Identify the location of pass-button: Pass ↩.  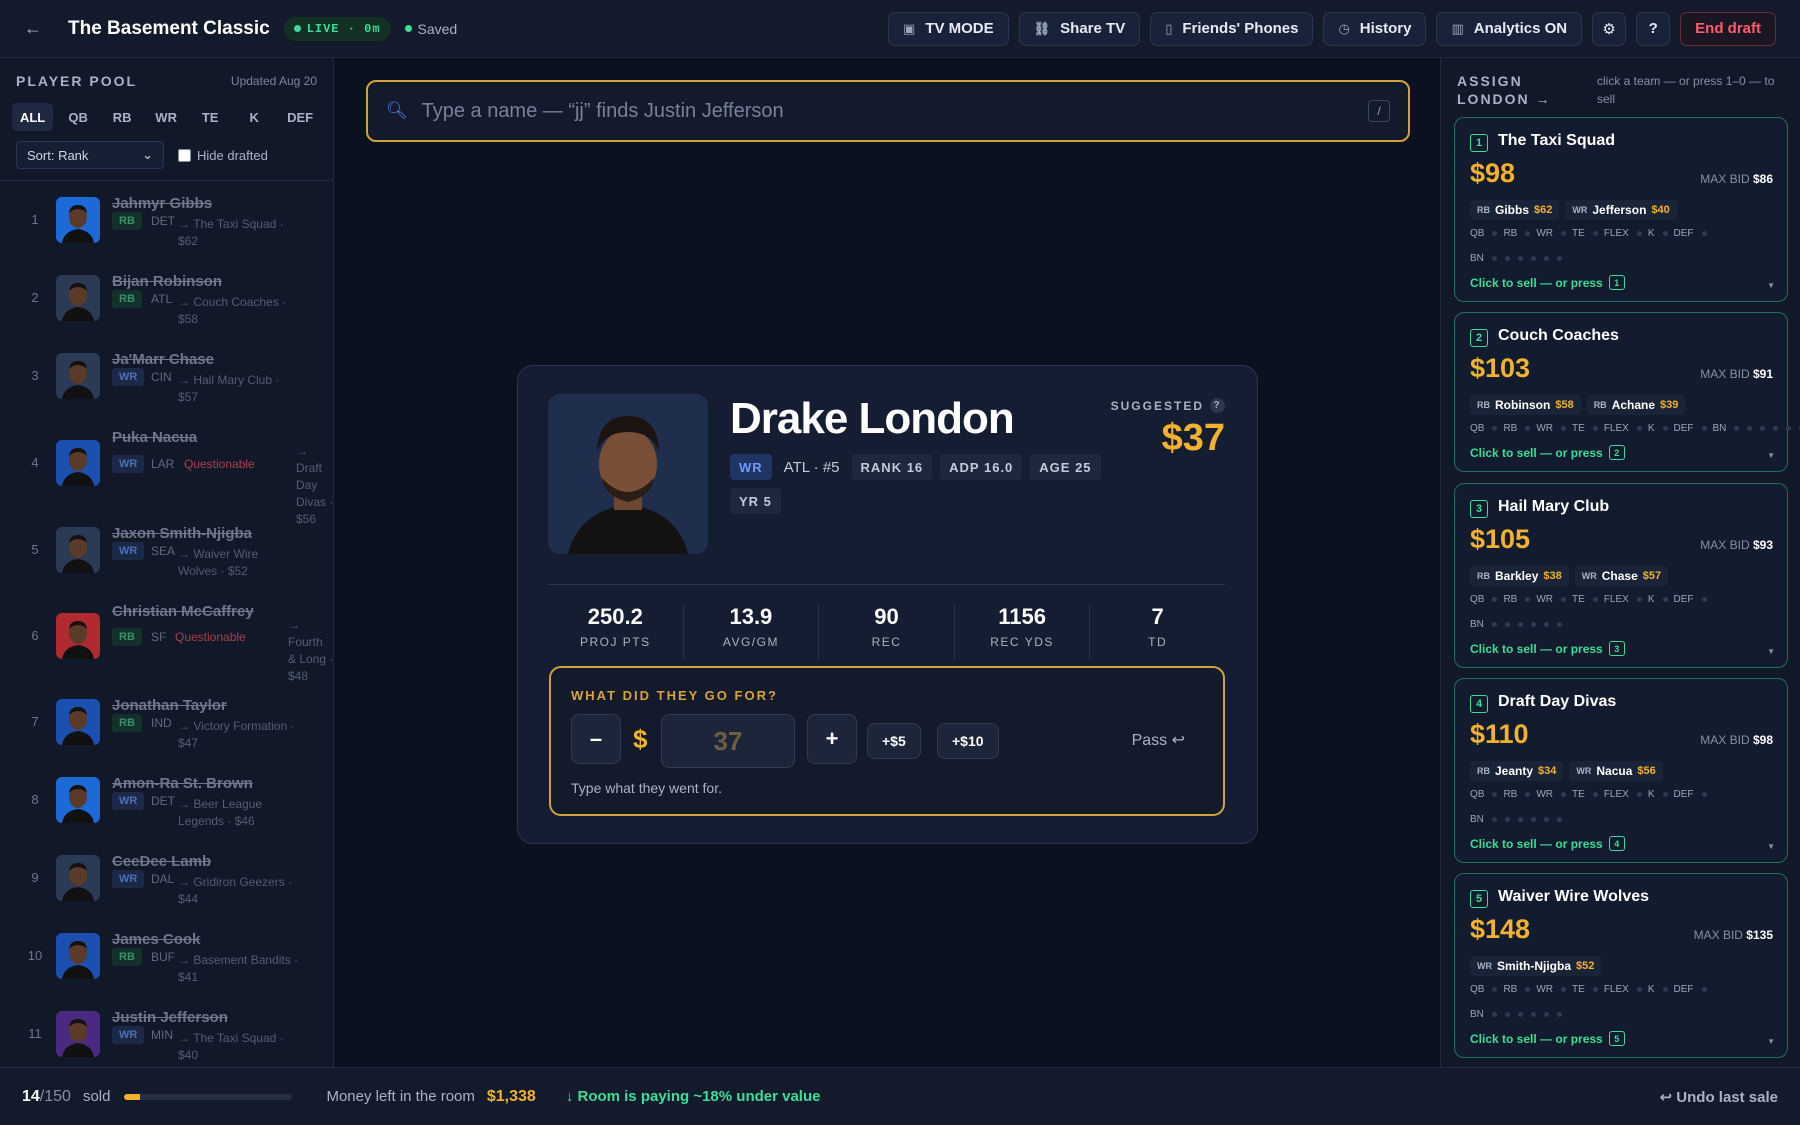
(1158, 740).